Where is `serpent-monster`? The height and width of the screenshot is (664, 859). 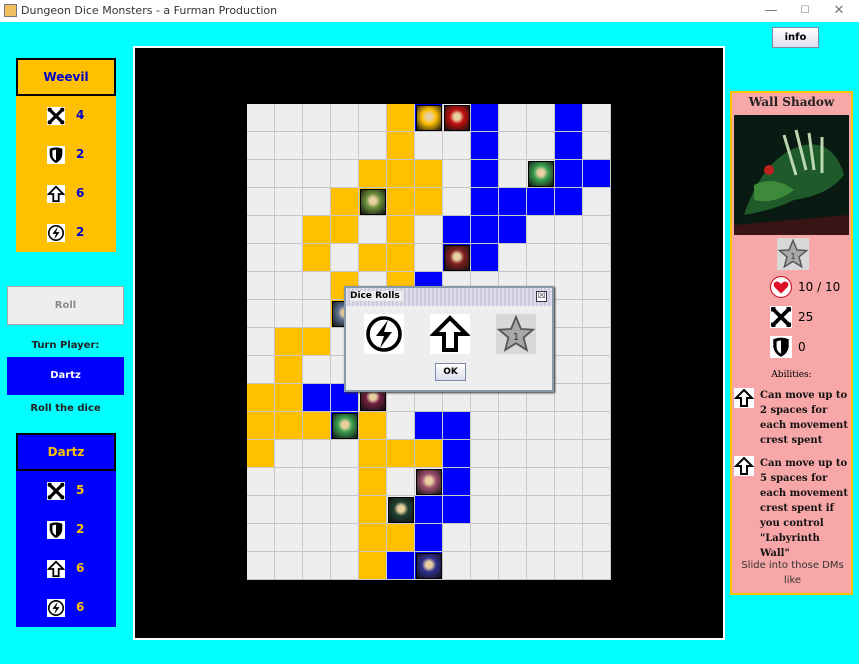
serpent-monster is located at coordinates (541, 174).